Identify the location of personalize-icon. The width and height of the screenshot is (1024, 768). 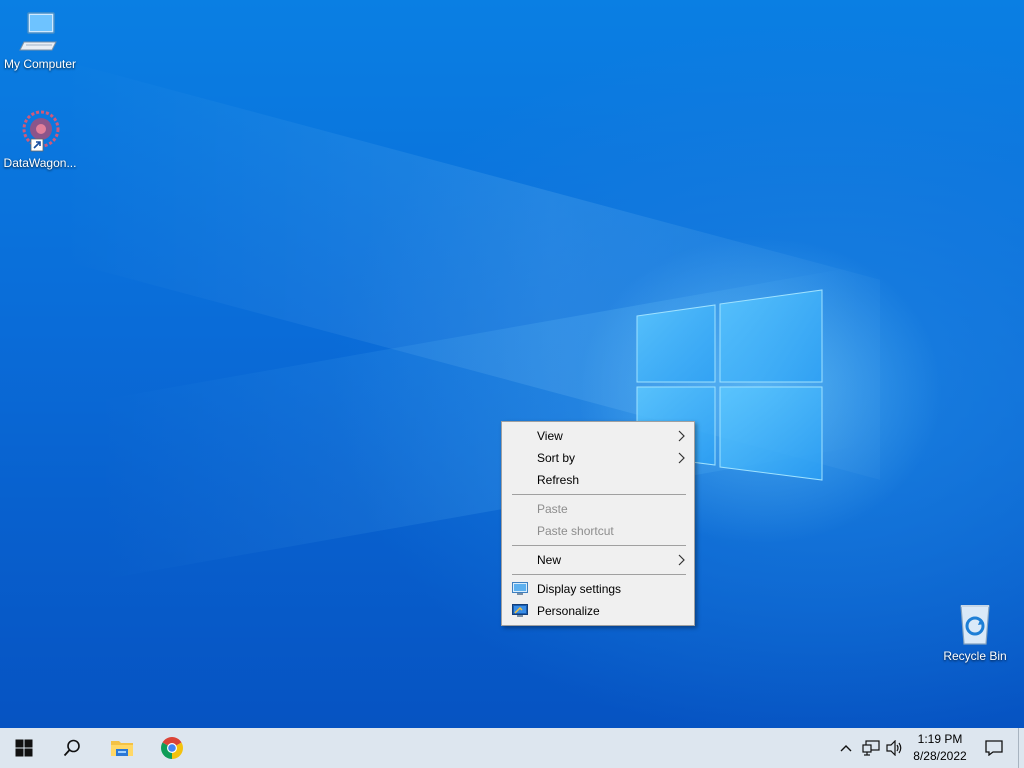
(520, 610).